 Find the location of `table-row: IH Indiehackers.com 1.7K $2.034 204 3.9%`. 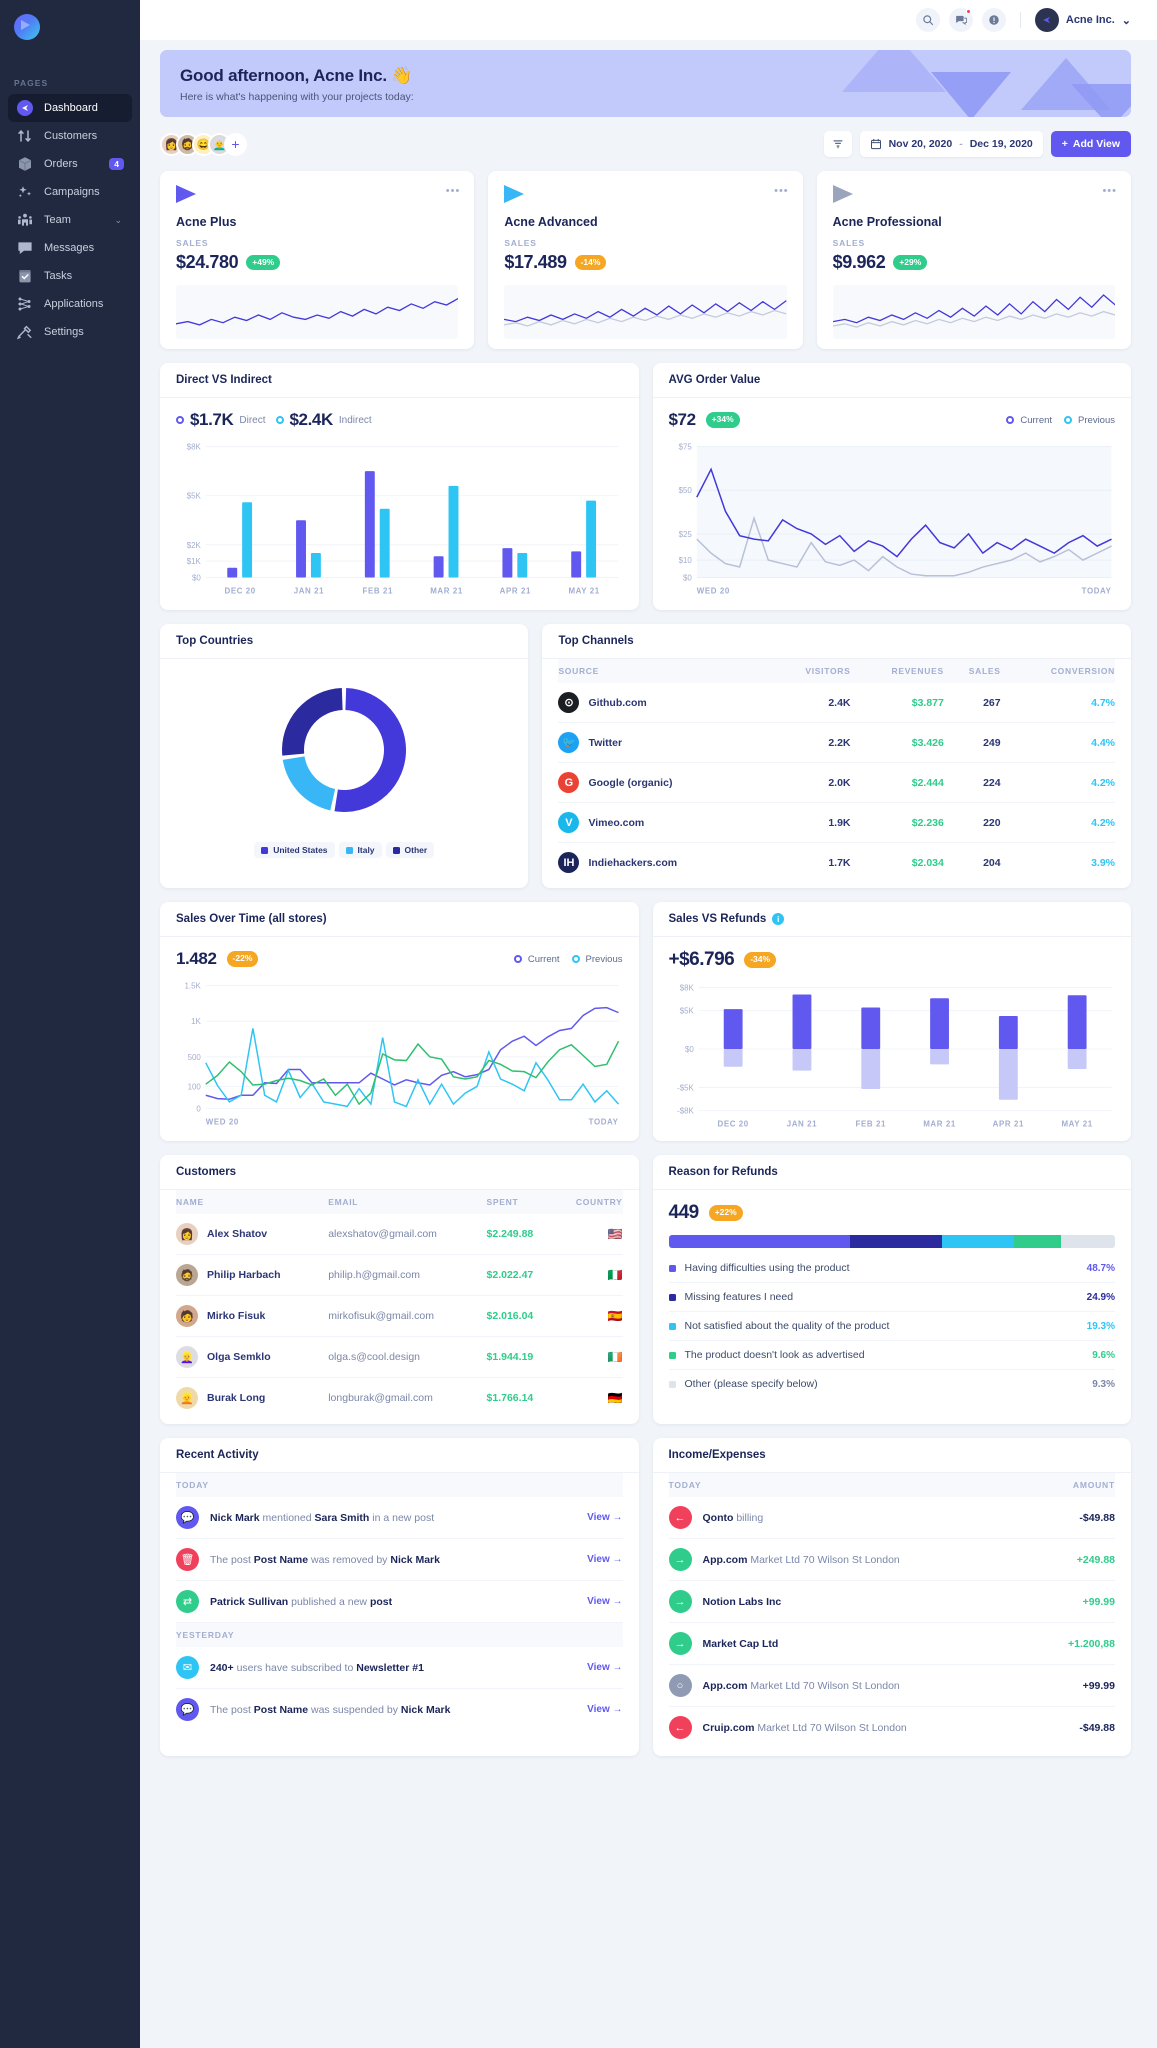

table-row: IH Indiehackers.com 1.7K $2.034 204 3.9% is located at coordinates (836, 863).